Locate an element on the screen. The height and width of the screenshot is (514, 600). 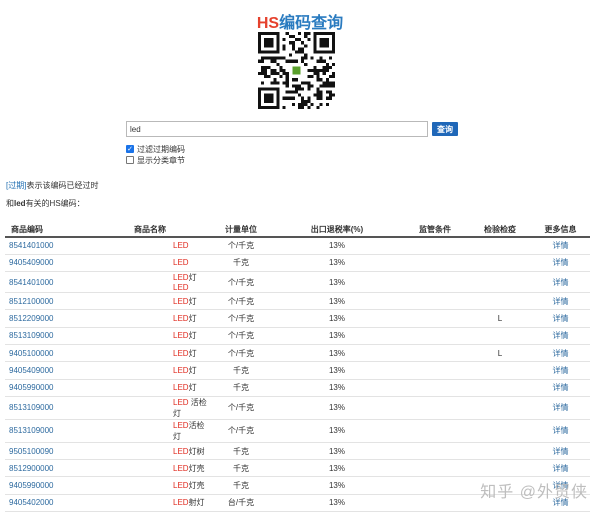
search-input is located at coordinates (277, 129).